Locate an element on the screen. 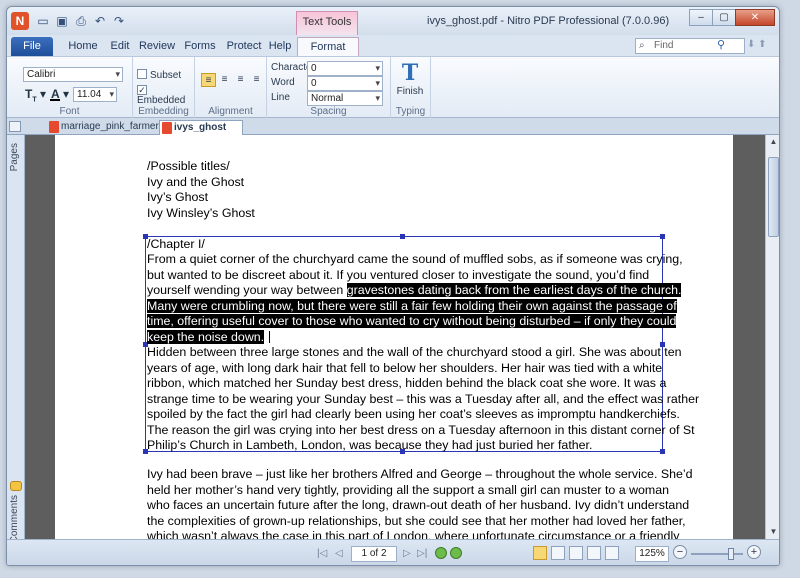  print-icon: ⎙ is located at coordinates (81, 21).